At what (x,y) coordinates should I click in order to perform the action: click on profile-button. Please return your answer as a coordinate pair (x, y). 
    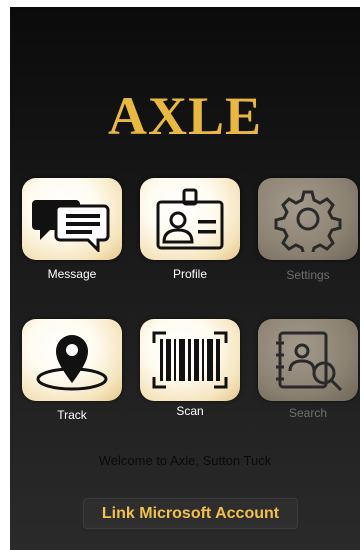
    Looking at the image, I should click on (190, 219).